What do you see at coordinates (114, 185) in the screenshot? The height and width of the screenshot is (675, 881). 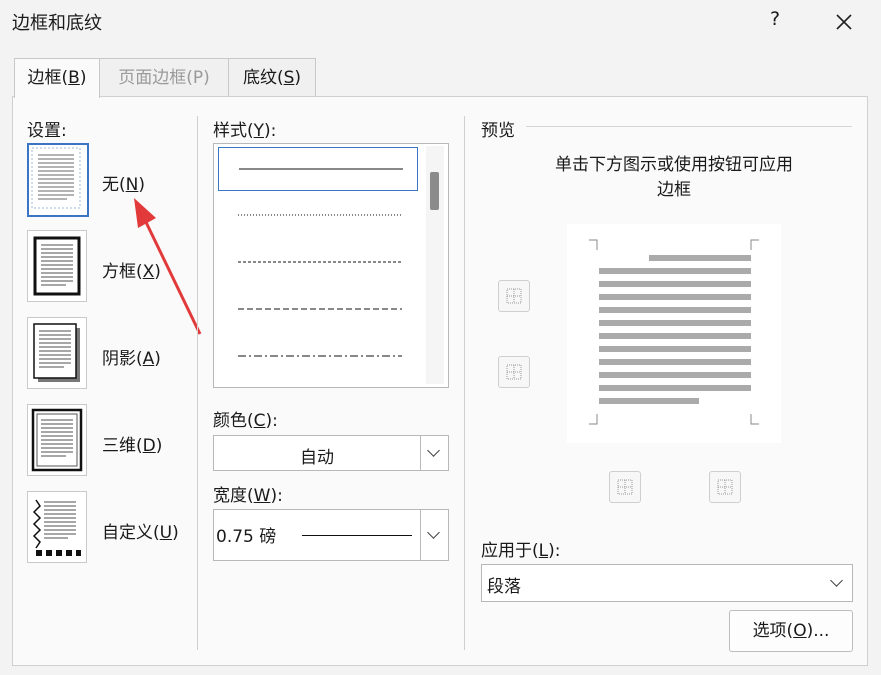 I see `label-text: 无(` at bounding box center [114, 185].